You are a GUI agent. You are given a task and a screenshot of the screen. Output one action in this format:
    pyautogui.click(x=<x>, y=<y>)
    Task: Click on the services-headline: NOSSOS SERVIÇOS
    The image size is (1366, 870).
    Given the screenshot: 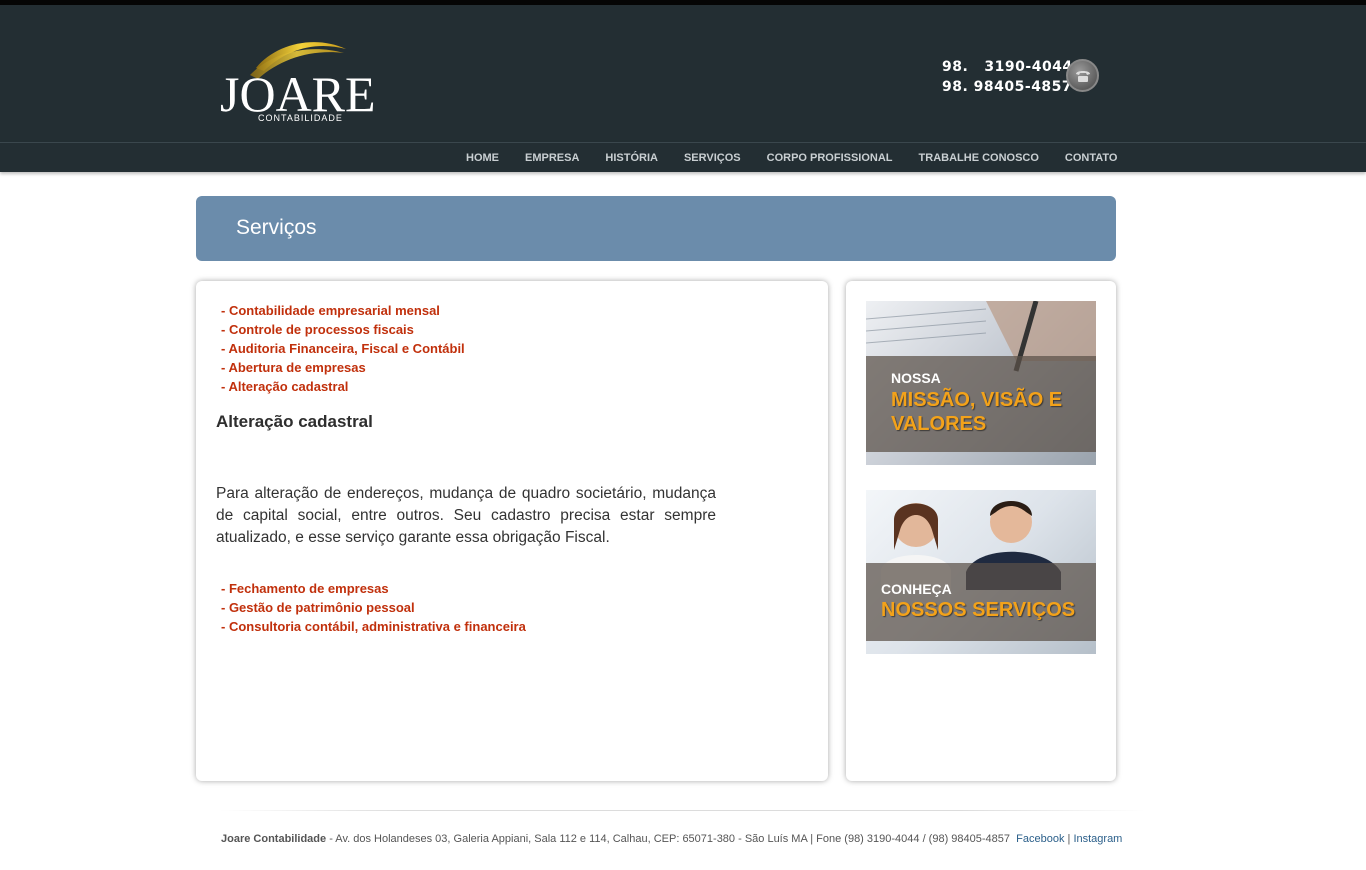 What is the action you would take?
    pyautogui.click(x=978, y=610)
    